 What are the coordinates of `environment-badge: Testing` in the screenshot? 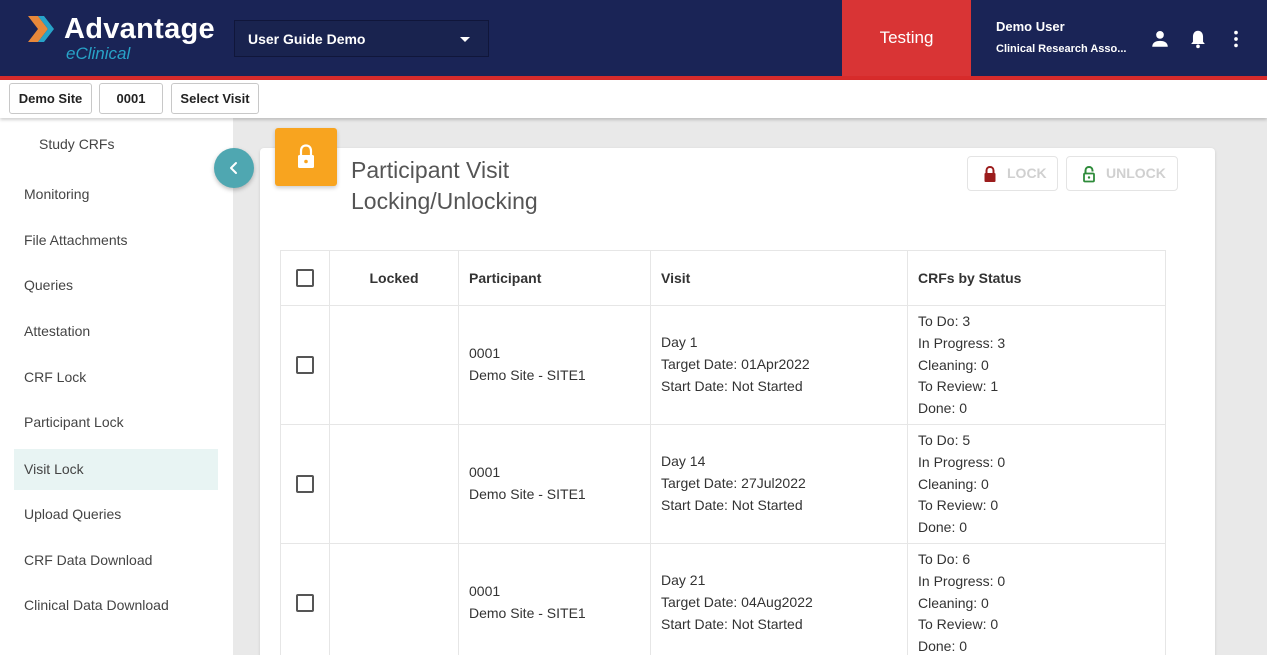 It's located at (906, 38).